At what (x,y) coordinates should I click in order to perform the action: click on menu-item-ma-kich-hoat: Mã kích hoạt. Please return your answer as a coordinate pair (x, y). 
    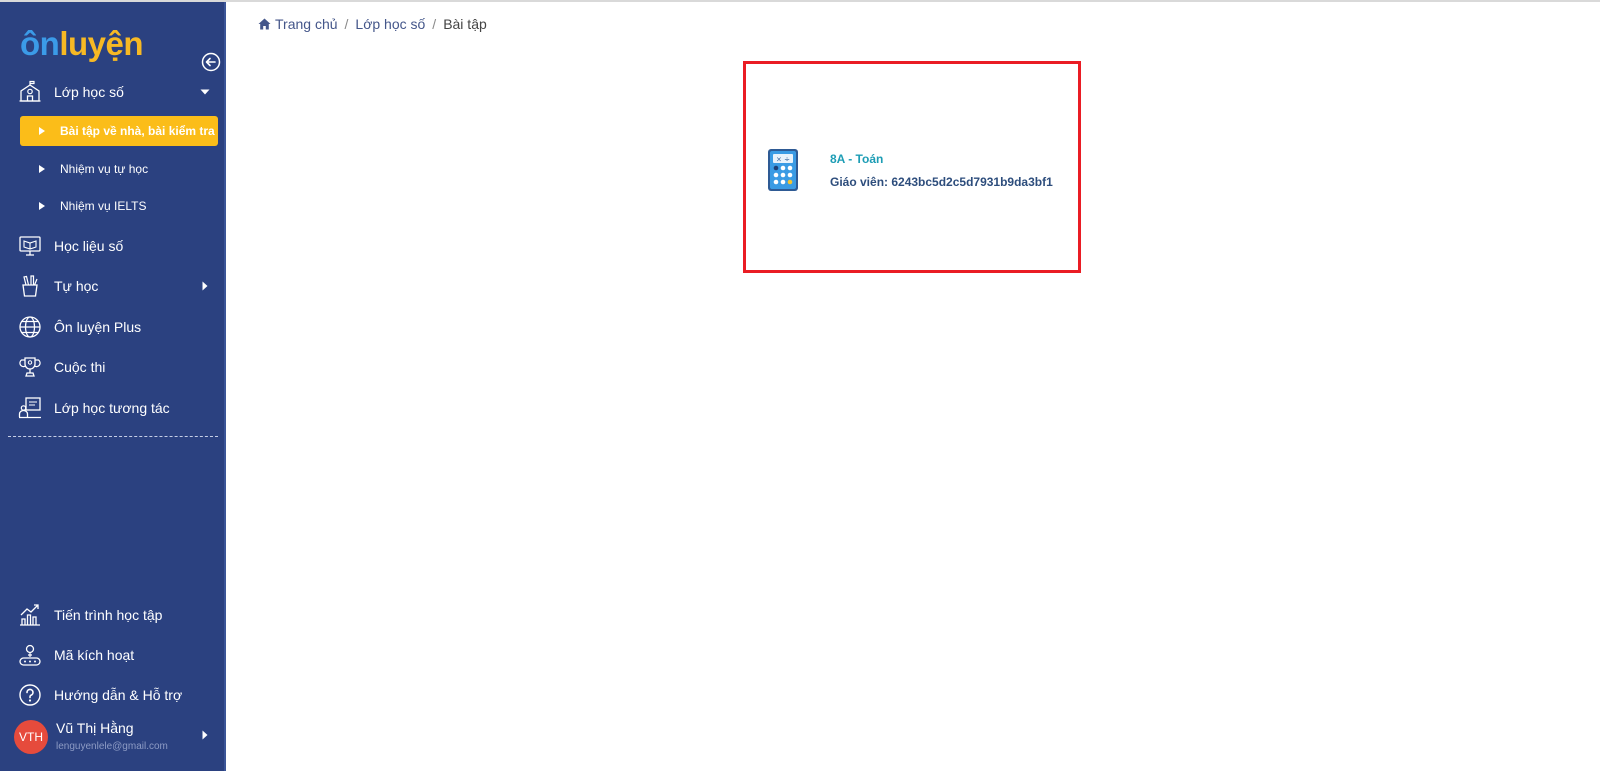
    Looking at the image, I should click on (112, 655).